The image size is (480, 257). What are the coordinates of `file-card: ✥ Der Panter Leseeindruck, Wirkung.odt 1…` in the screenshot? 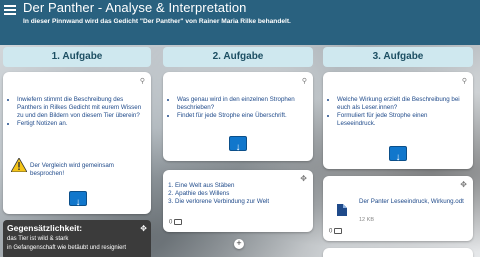 It's located at (398, 208).